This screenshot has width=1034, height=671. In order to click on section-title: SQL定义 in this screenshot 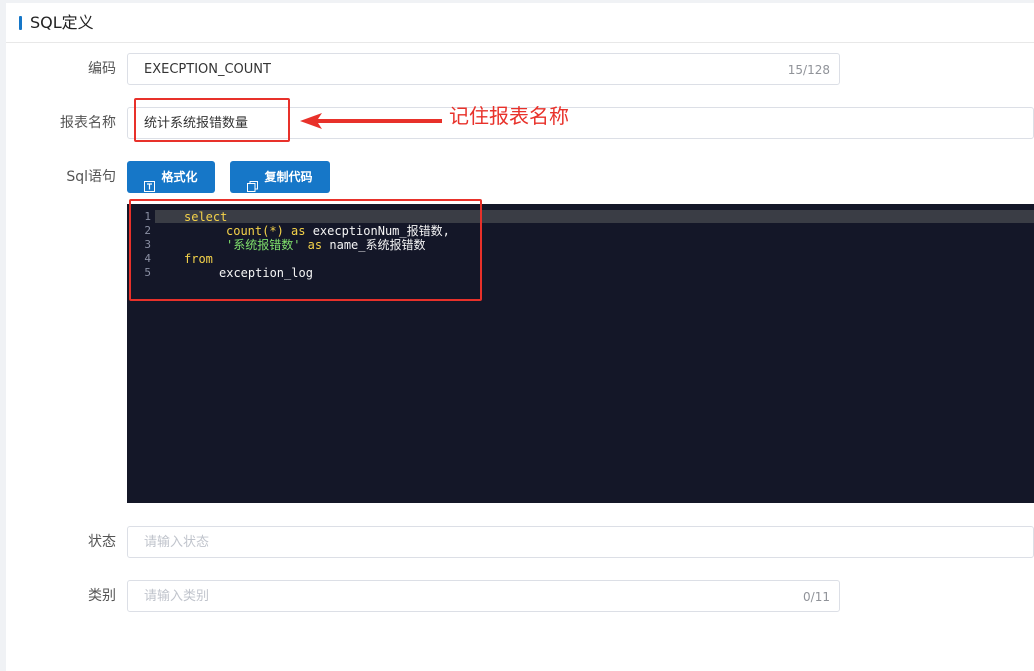, I will do `click(62, 22)`.